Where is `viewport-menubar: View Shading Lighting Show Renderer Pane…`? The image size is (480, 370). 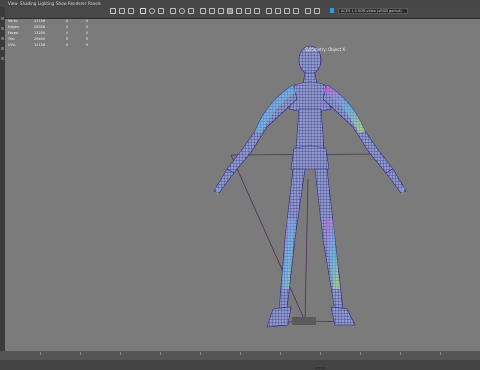
viewport-menubar: View Shading Lighting Show Renderer Pane… is located at coordinates (240, 3).